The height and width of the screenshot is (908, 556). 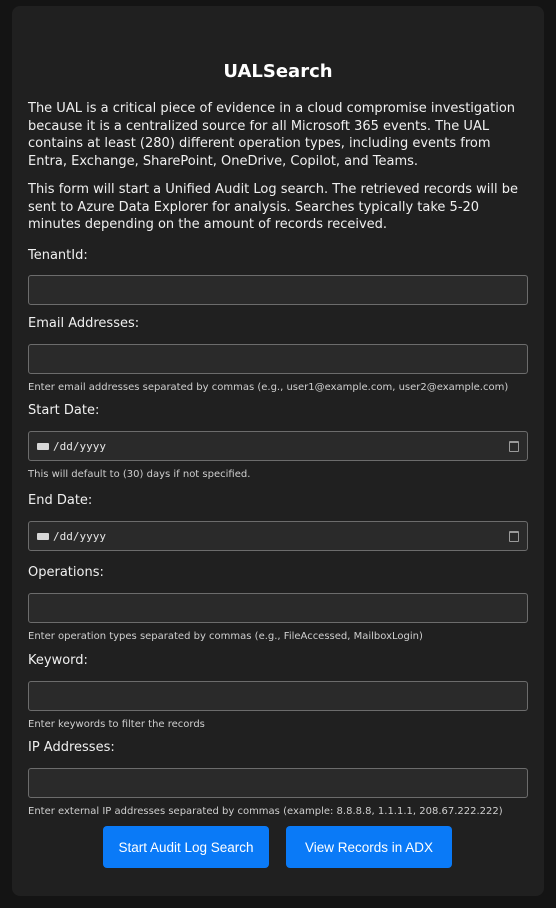 I want to click on page-title: UALSearch, so click(x=278, y=71).